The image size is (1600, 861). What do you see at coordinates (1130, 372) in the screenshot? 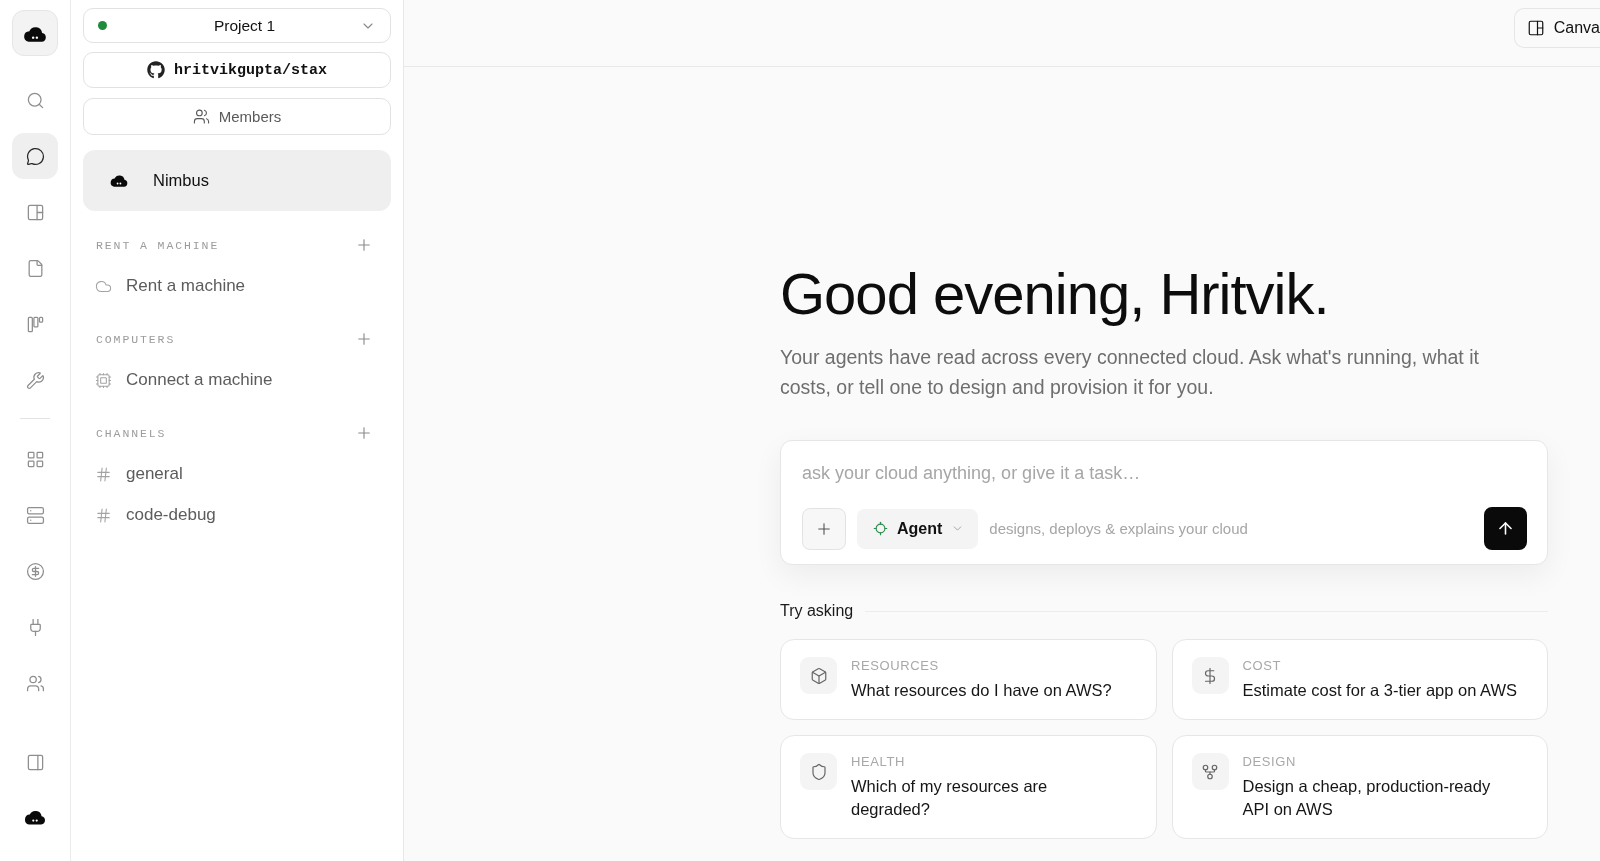
I see `greeting-subtitle: Your agents have read across every connected cloud. Ask what's running, what it costs, or tell one to design and provision it for you.` at bounding box center [1130, 372].